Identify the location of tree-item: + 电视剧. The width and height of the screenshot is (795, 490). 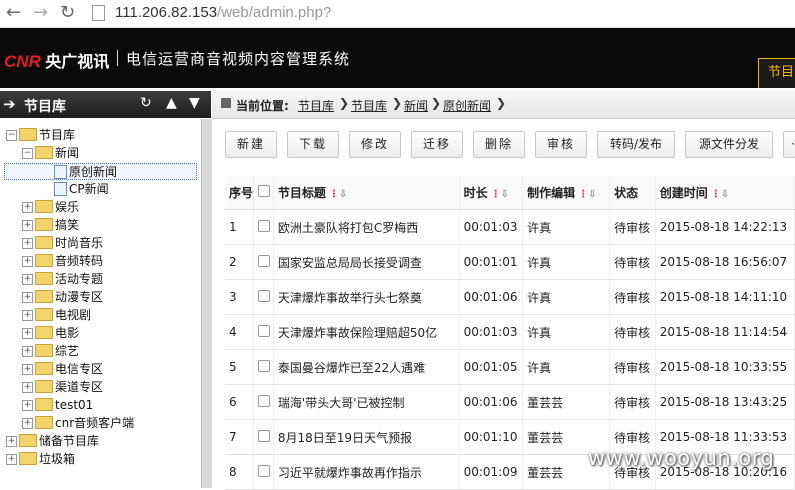
(56, 315).